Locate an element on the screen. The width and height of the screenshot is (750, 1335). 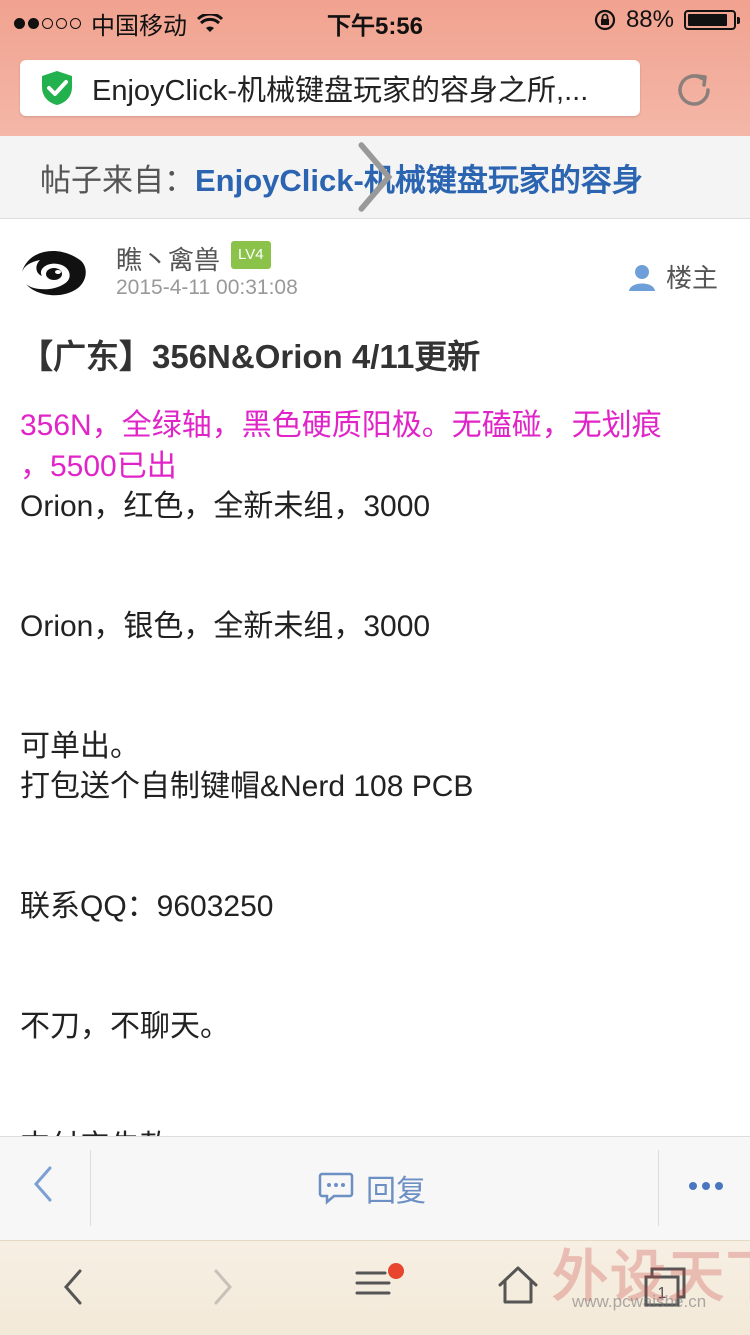
home-icon is located at coordinates (518, 1285).